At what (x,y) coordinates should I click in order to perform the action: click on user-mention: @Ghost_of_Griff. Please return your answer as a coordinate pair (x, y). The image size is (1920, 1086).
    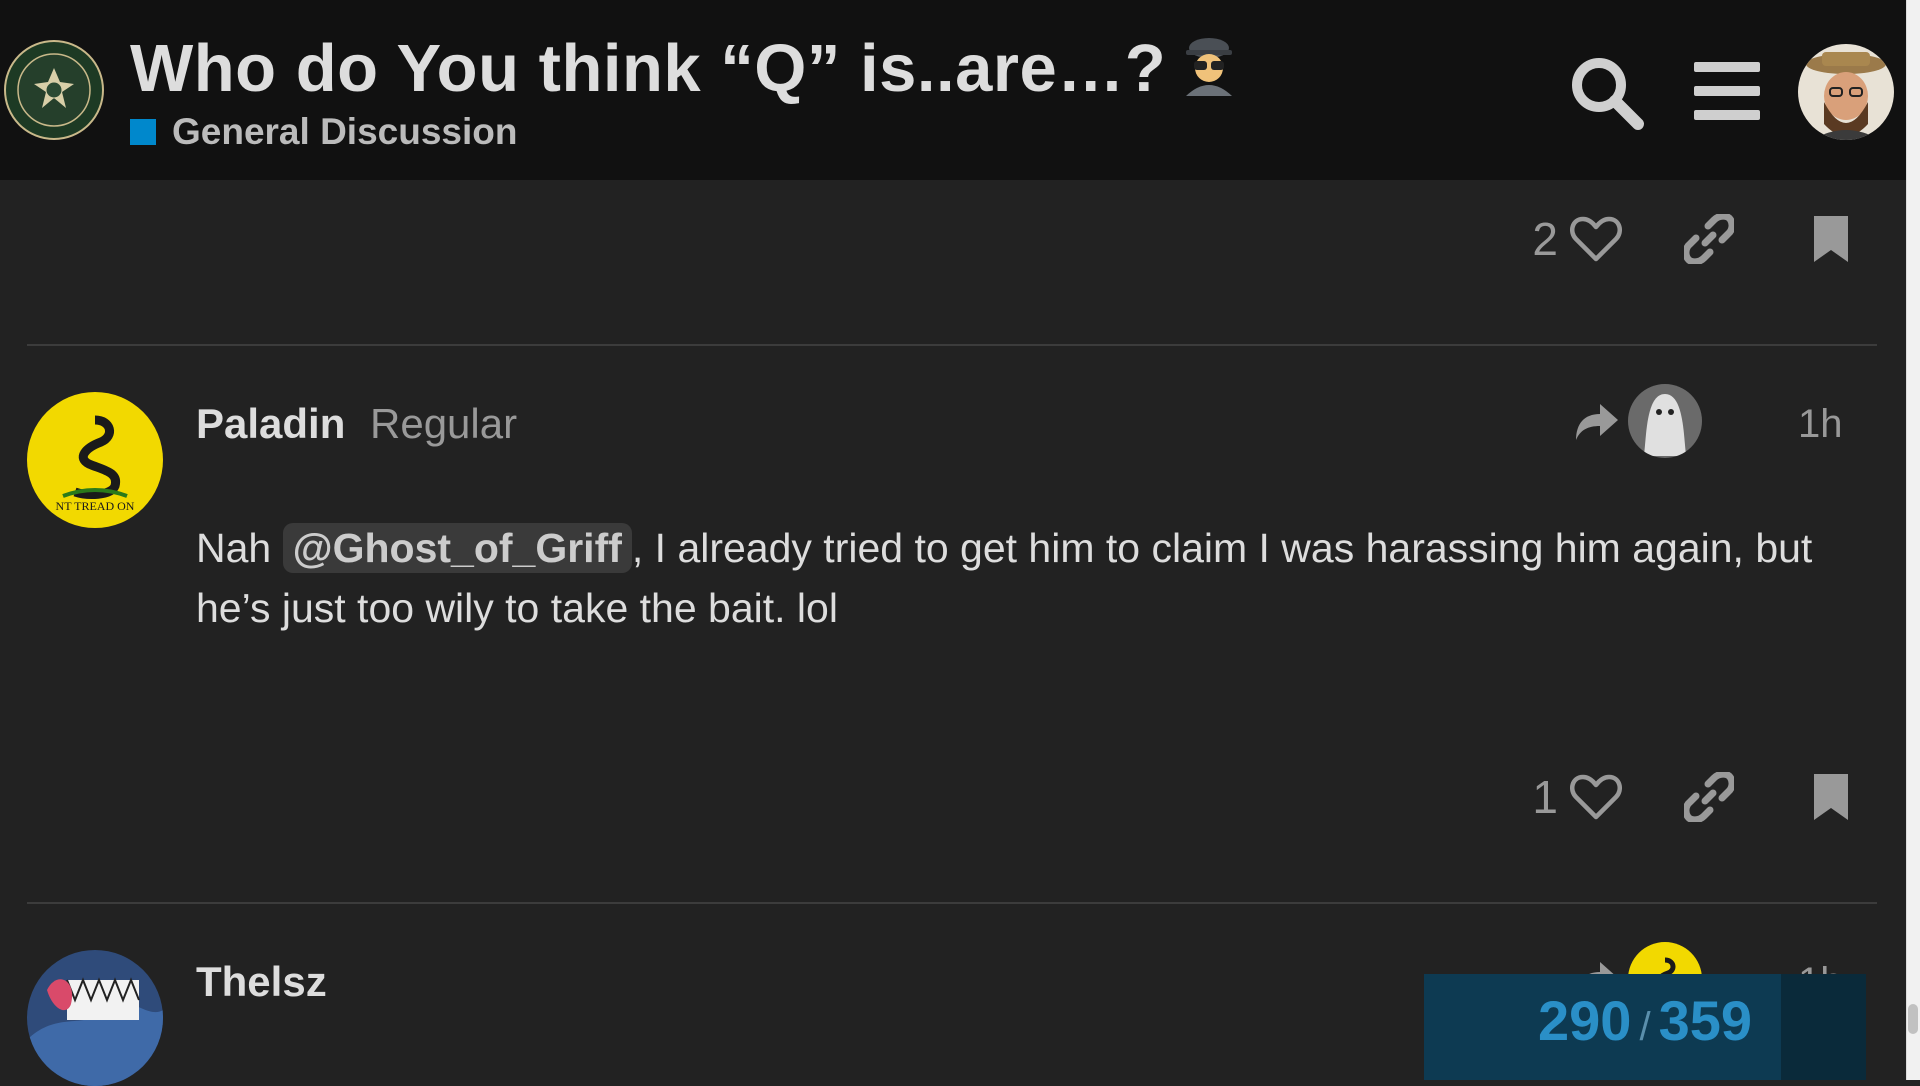
    Looking at the image, I should click on (457, 548).